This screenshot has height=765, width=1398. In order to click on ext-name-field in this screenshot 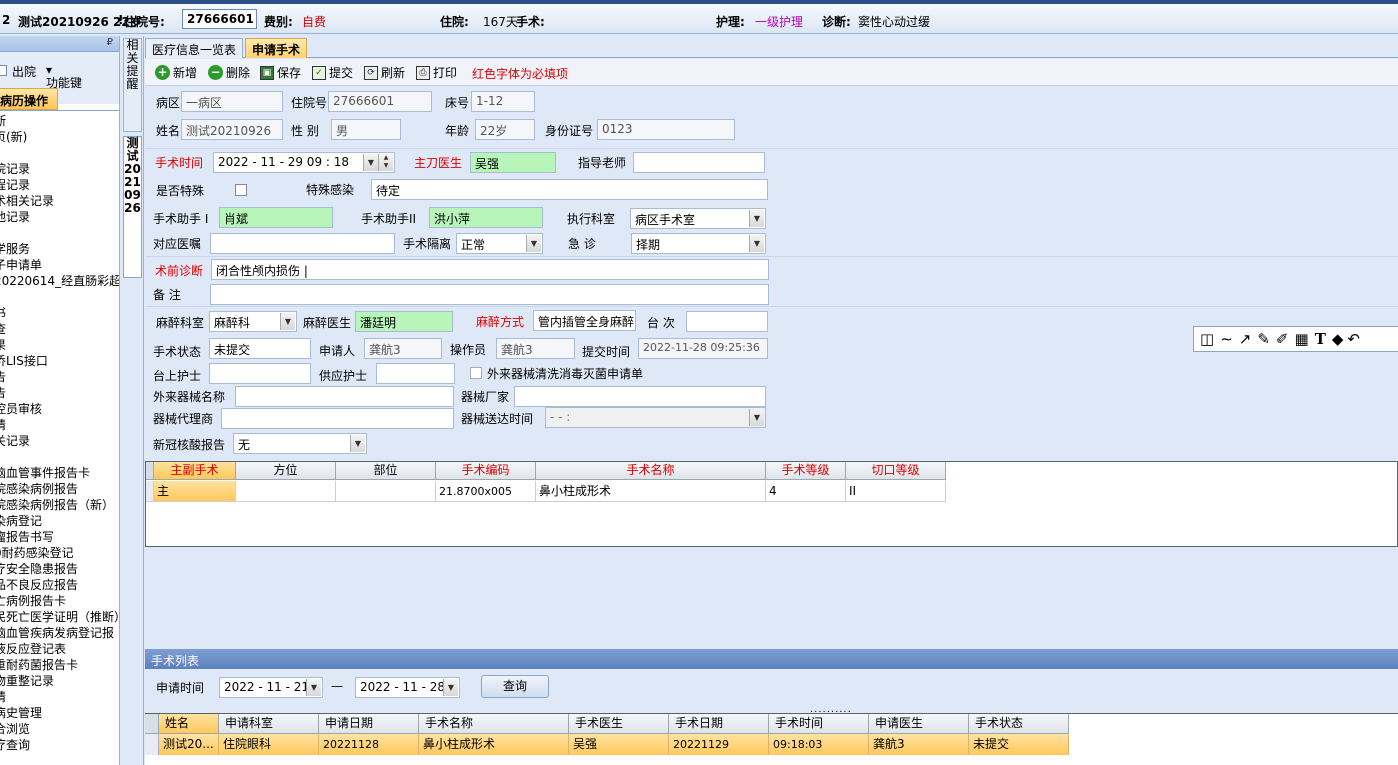, I will do `click(344, 396)`.